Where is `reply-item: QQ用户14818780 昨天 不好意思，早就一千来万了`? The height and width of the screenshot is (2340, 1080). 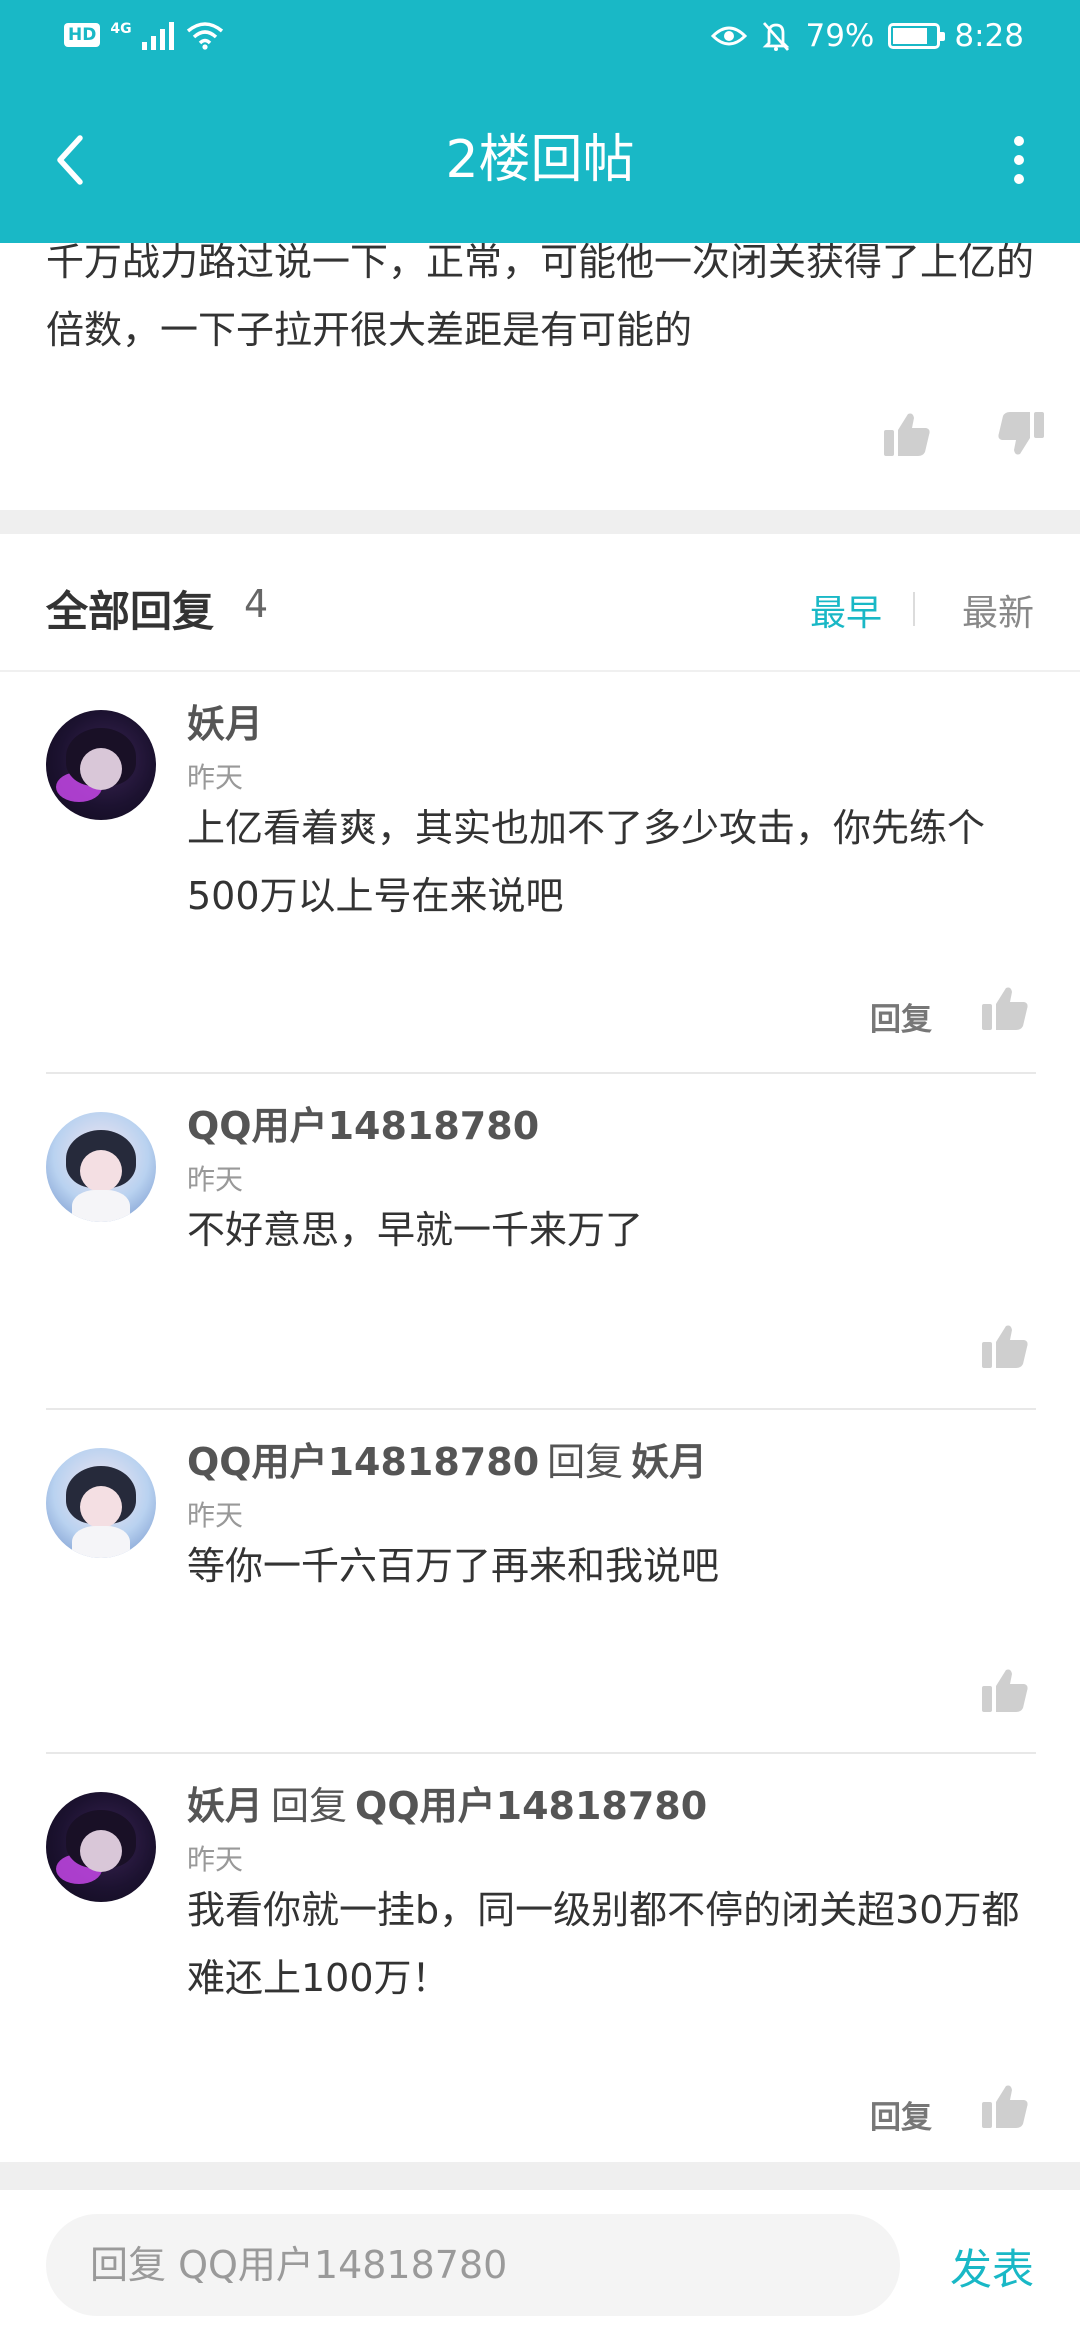 reply-item: QQ用户14818780 昨天 不好意思，早就一千来万了 is located at coordinates (541, 1242).